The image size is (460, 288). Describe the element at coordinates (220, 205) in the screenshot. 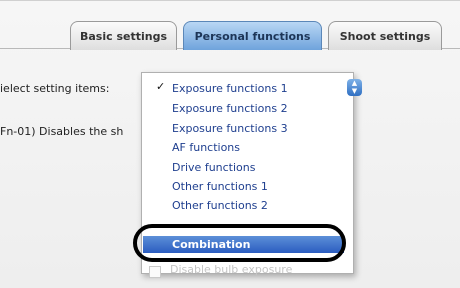

I see `menu-item-other-functions-2: Other functions 2` at that location.